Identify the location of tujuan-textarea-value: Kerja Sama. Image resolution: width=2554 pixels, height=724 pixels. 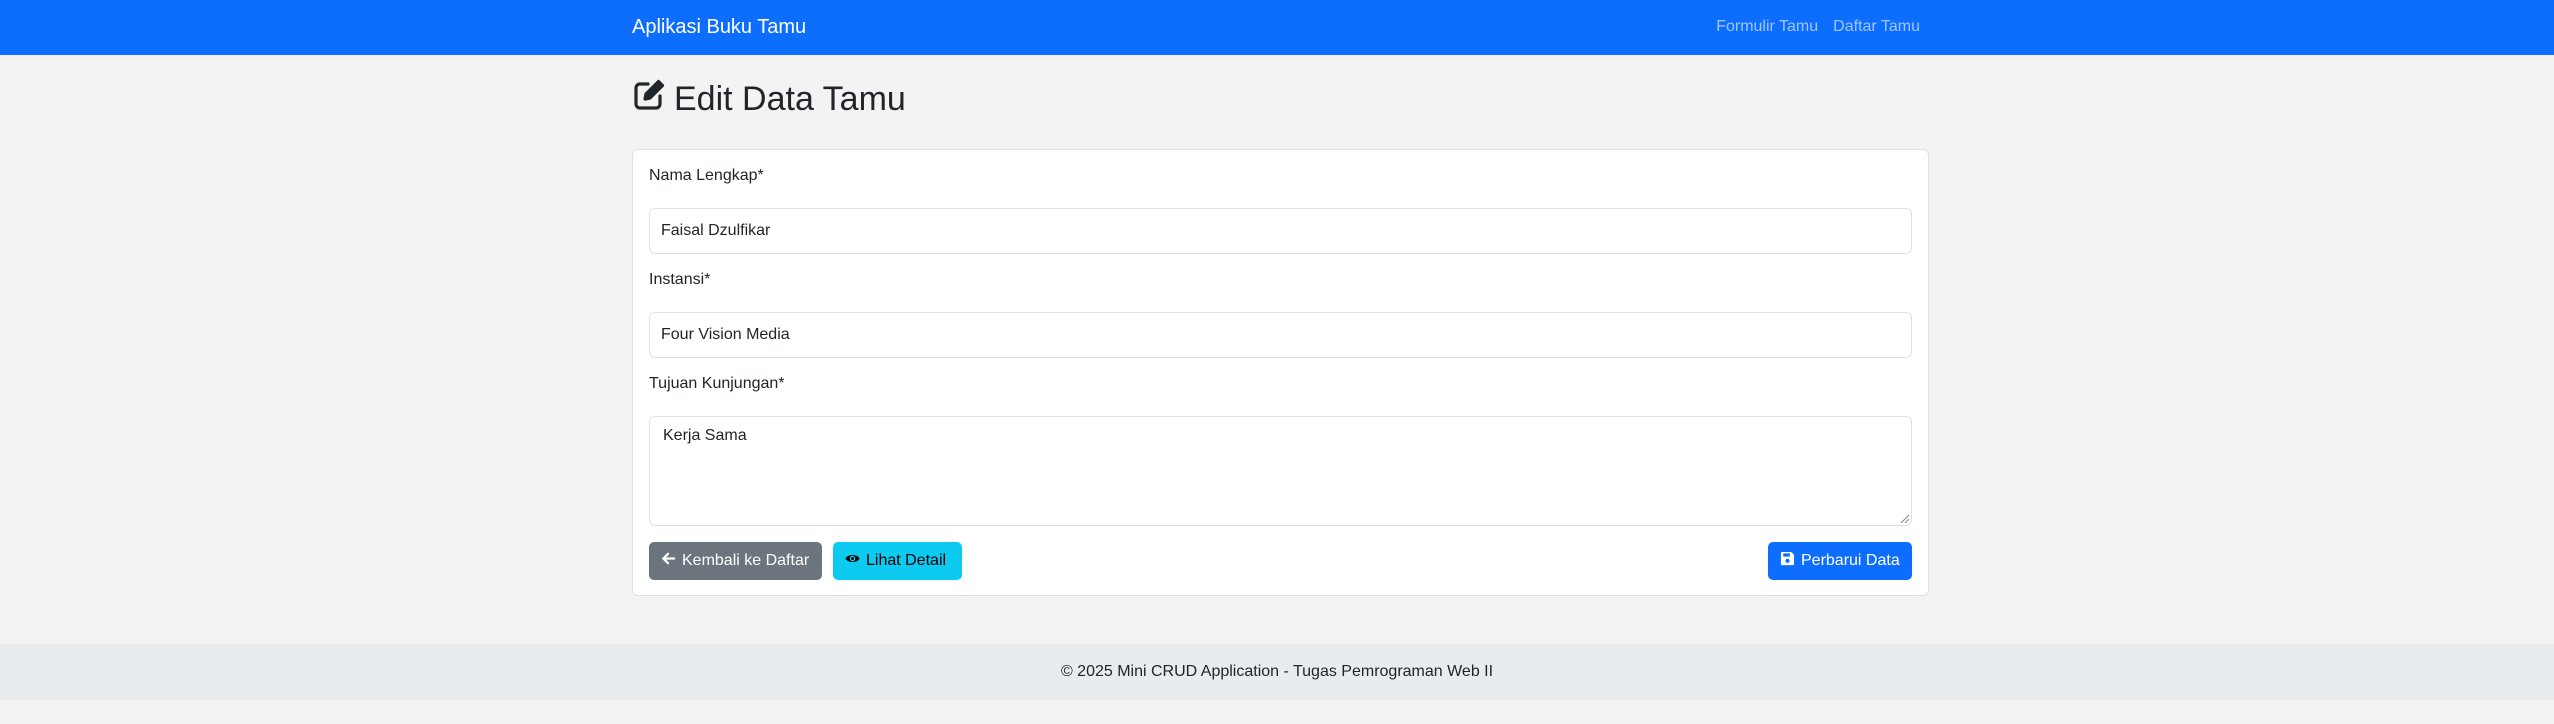
(705, 435).